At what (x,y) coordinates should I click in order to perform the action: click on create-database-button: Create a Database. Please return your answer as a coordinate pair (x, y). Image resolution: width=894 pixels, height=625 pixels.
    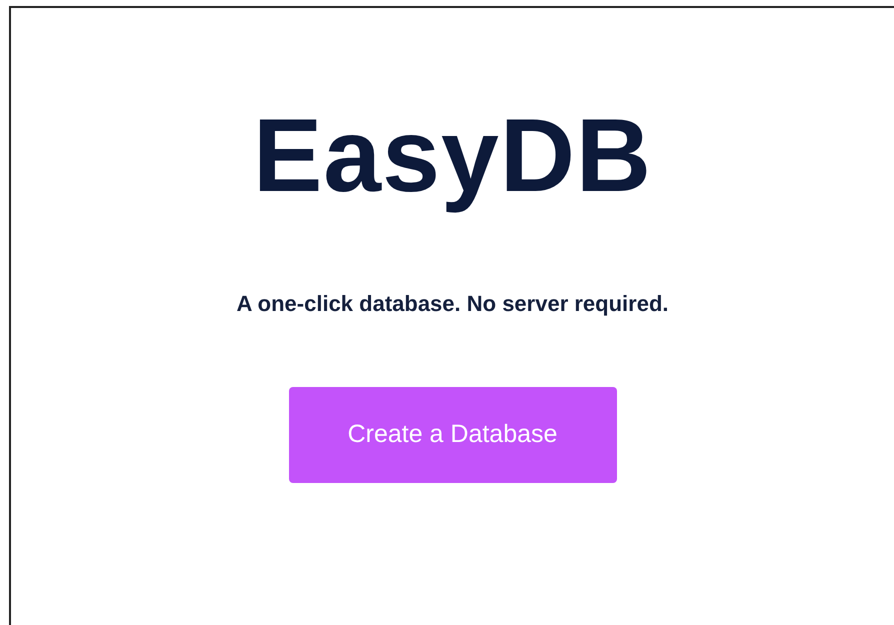
    Looking at the image, I should click on (452, 434).